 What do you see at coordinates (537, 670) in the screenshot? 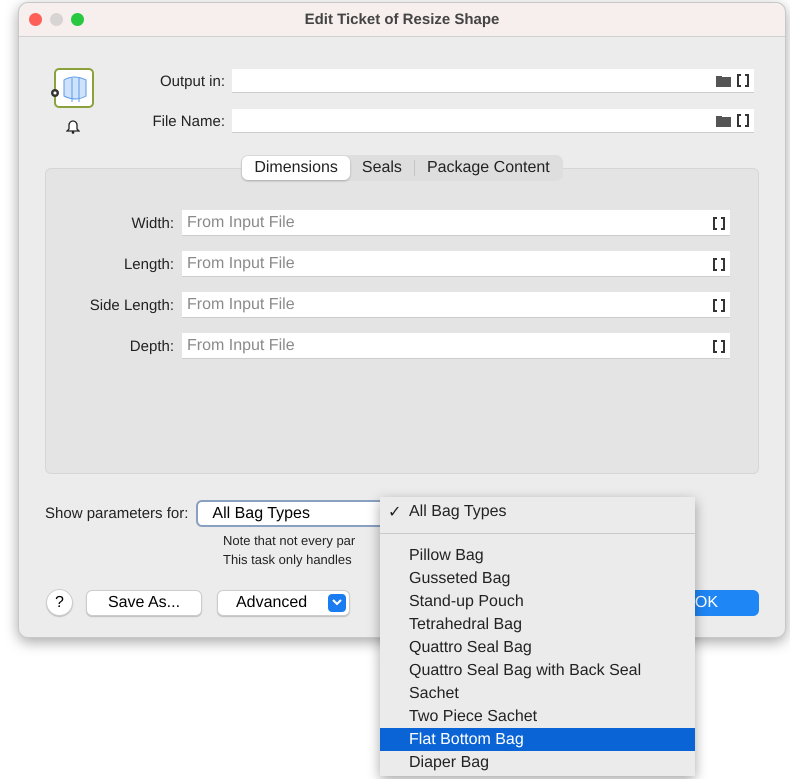
I see `menu-item: Quattro Seal Bag with Back Seal` at bounding box center [537, 670].